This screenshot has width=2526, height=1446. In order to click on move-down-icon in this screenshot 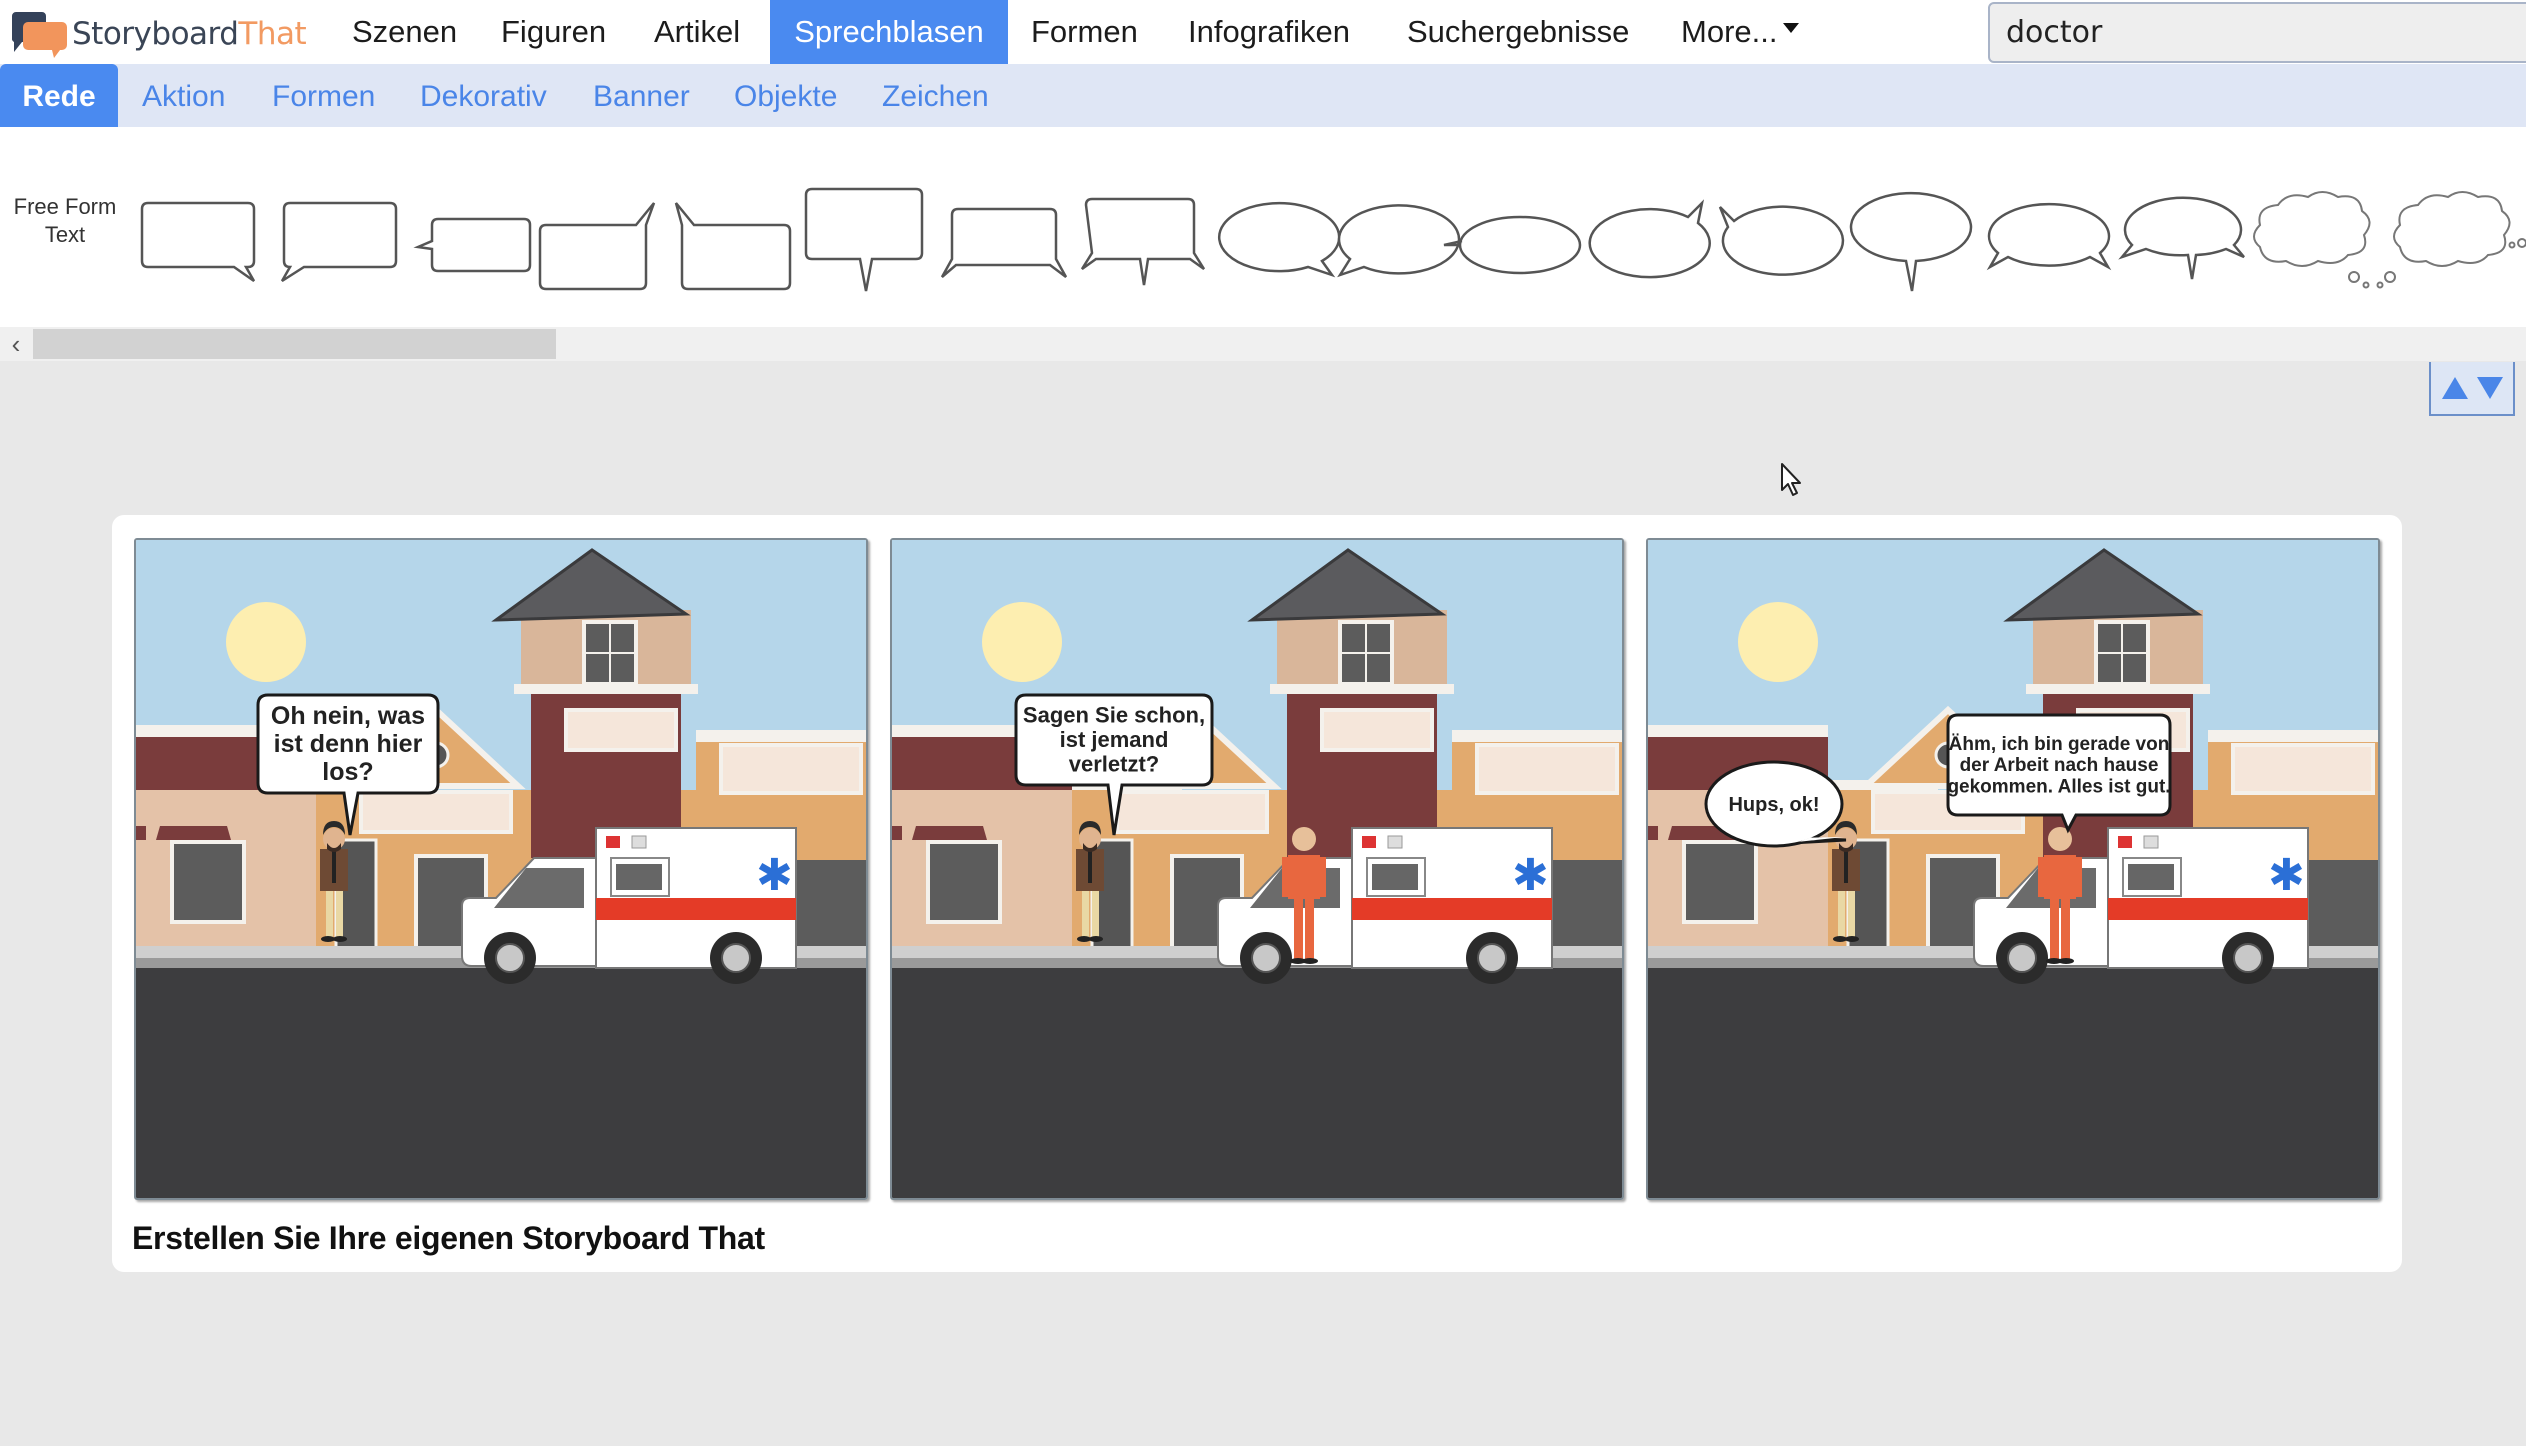, I will do `click(2489, 388)`.